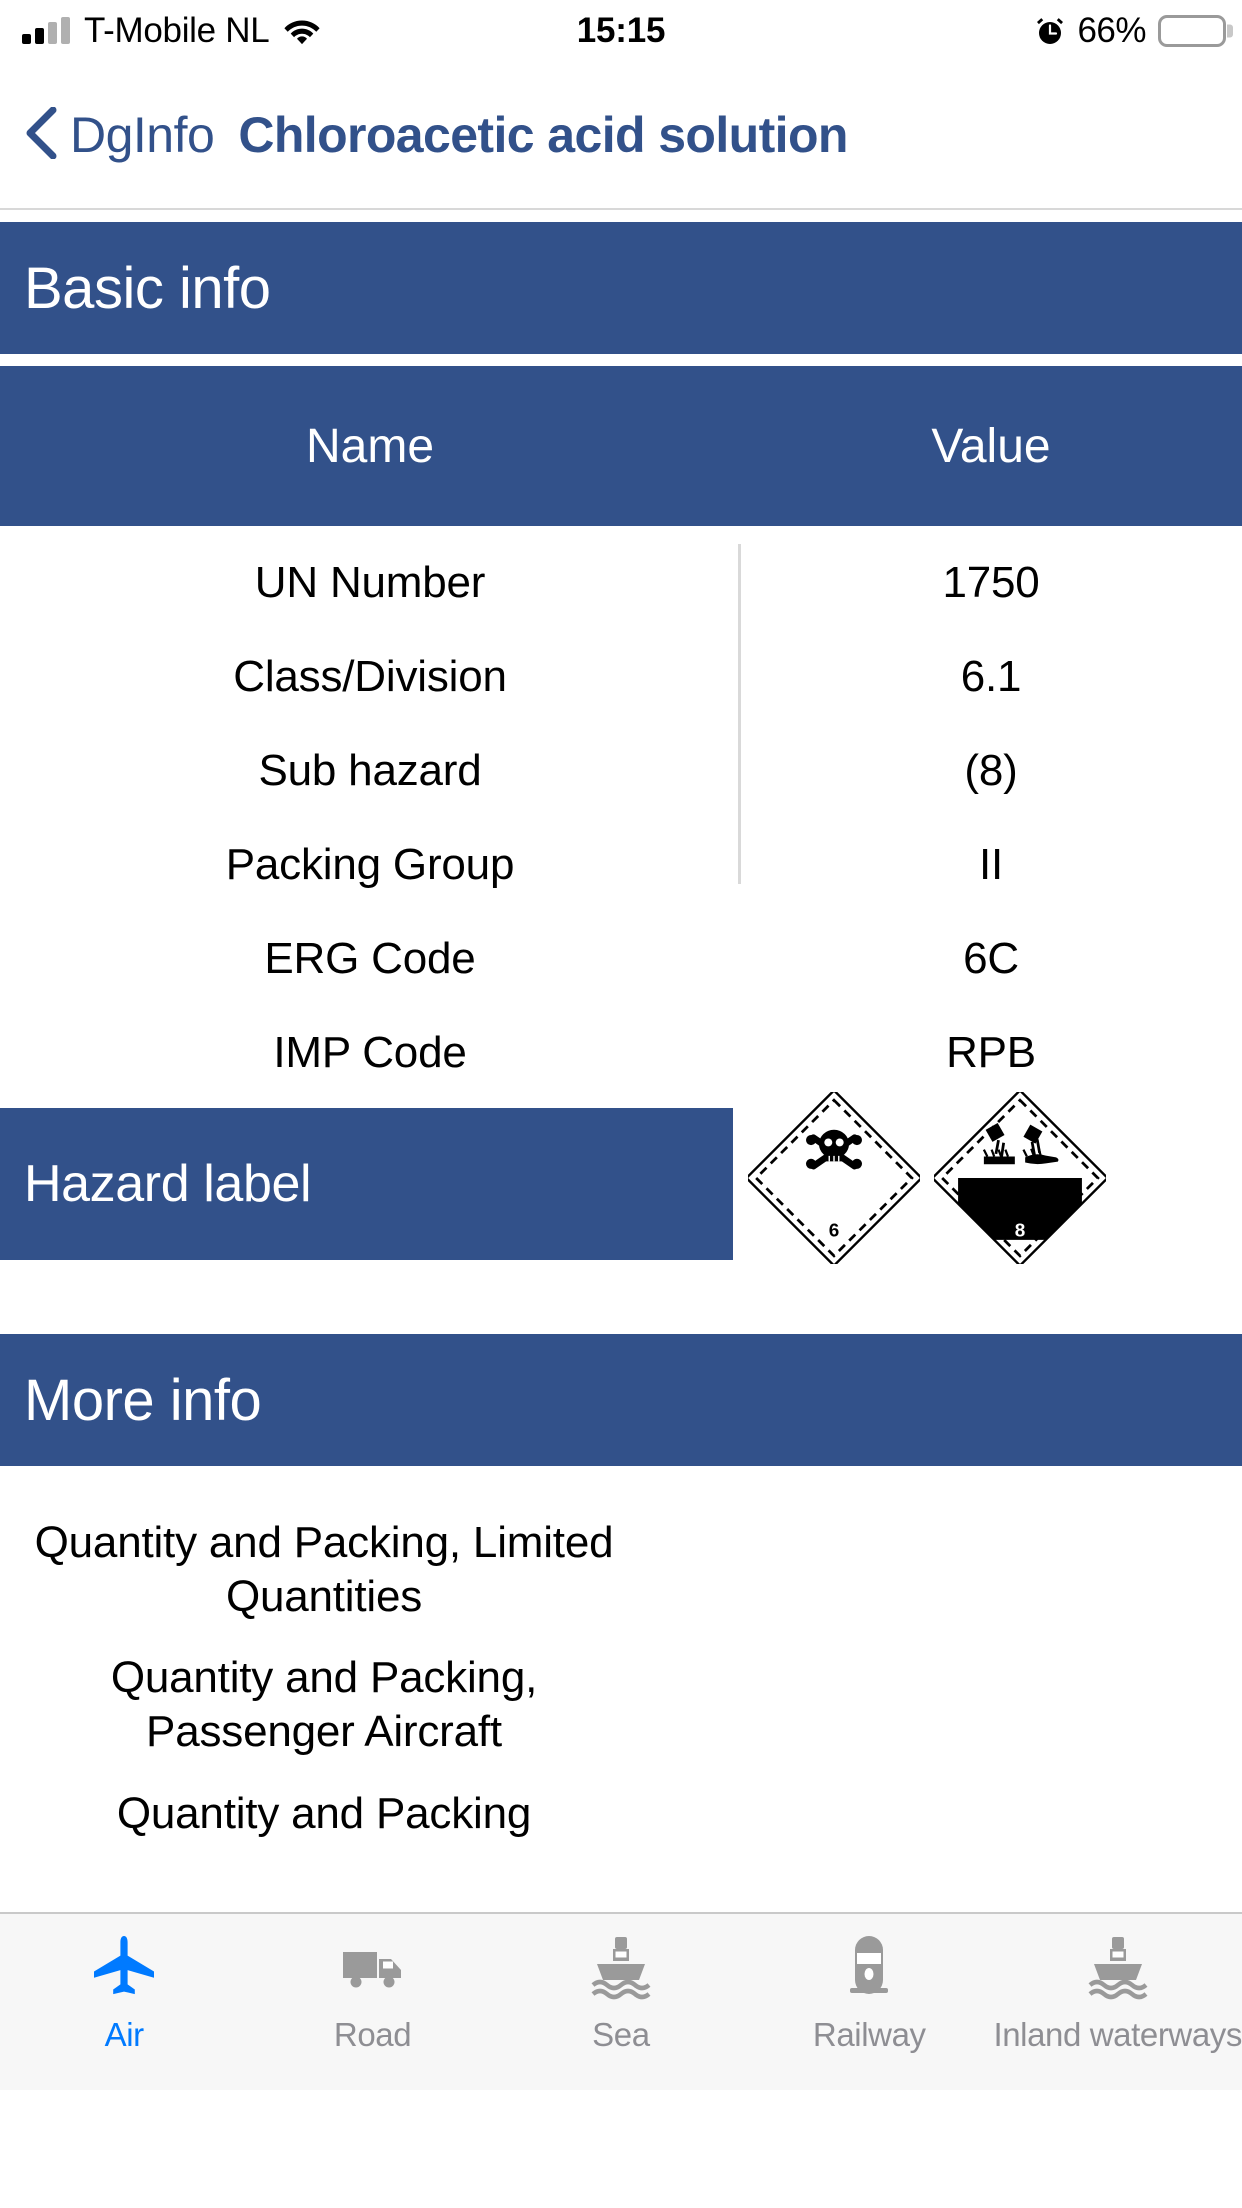 This screenshot has width=1242, height=2208. What do you see at coordinates (621, 771) in the screenshot?
I see `table-row: Sub hazard (8)` at bounding box center [621, 771].